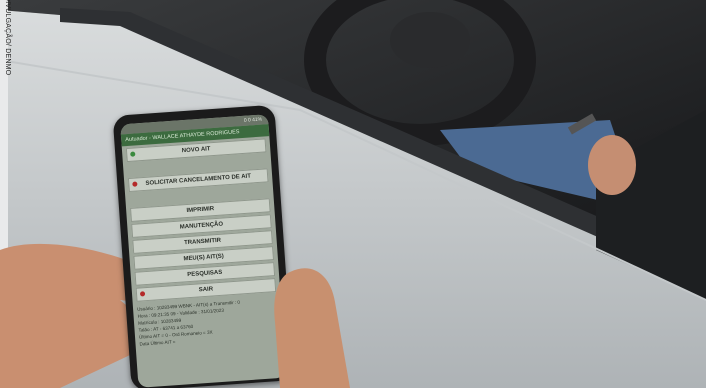 This screenshot has width=706, height=388. What do you see at coordinates (7, 38) in the screenshot?
I see `photo-credit: DIVULGAÇÃO/ DENMO` at bounding box center [7, 38].